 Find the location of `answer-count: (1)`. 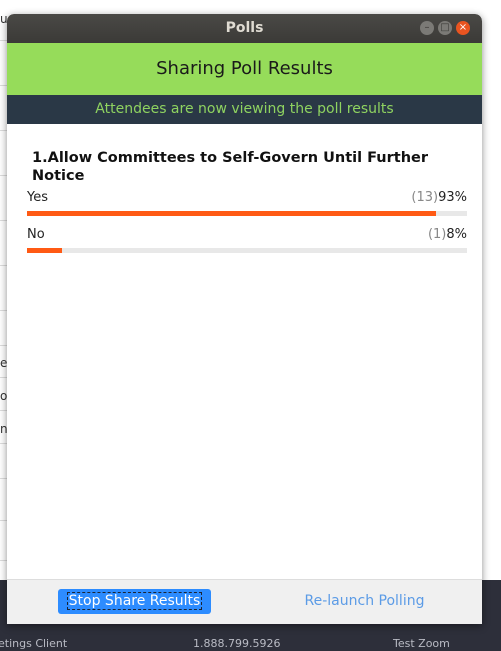

answer-count: (1) is located at coordinates (437, 234).